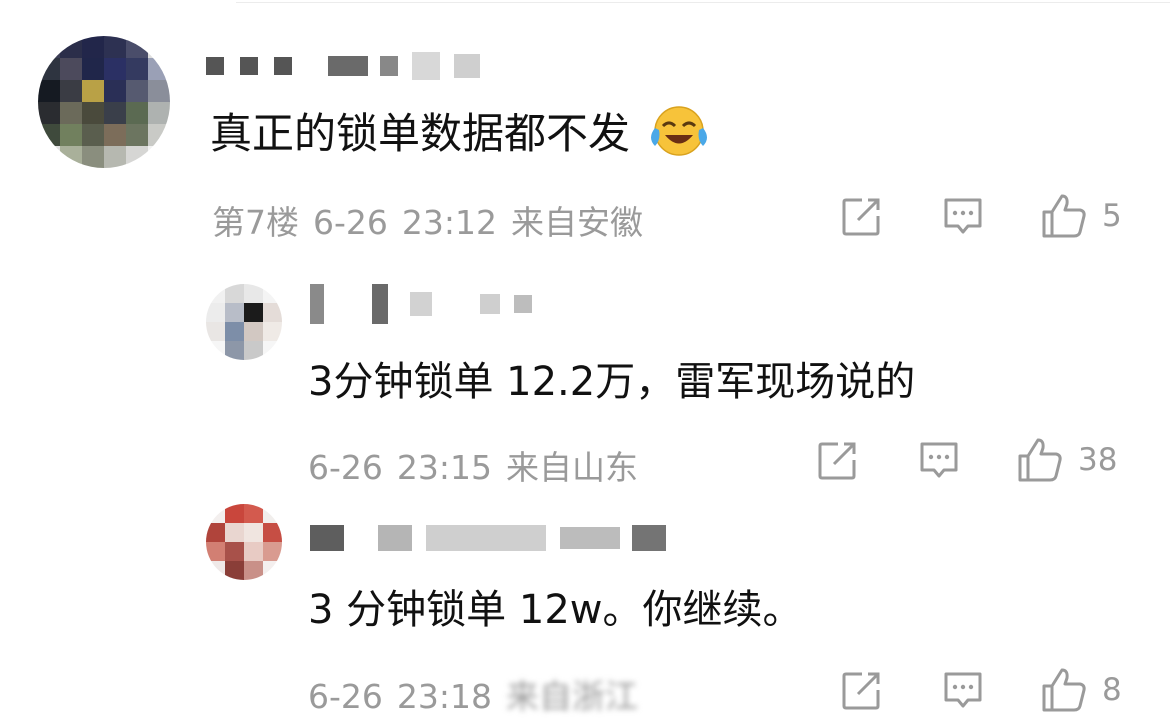 The height and width of the screenshot is (725, 1170). Describe the element at coordinates (555, 610) in the screenshot. I see `comment-text: 3 分钟锁单 12w。你继续。` at that location.